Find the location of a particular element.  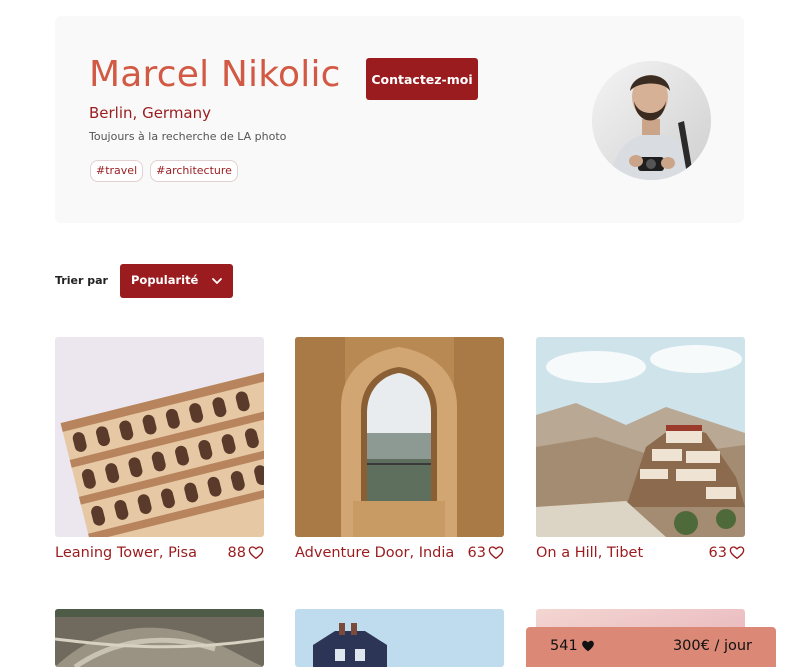

like-count: 88 is located at coordinates (236, 553).